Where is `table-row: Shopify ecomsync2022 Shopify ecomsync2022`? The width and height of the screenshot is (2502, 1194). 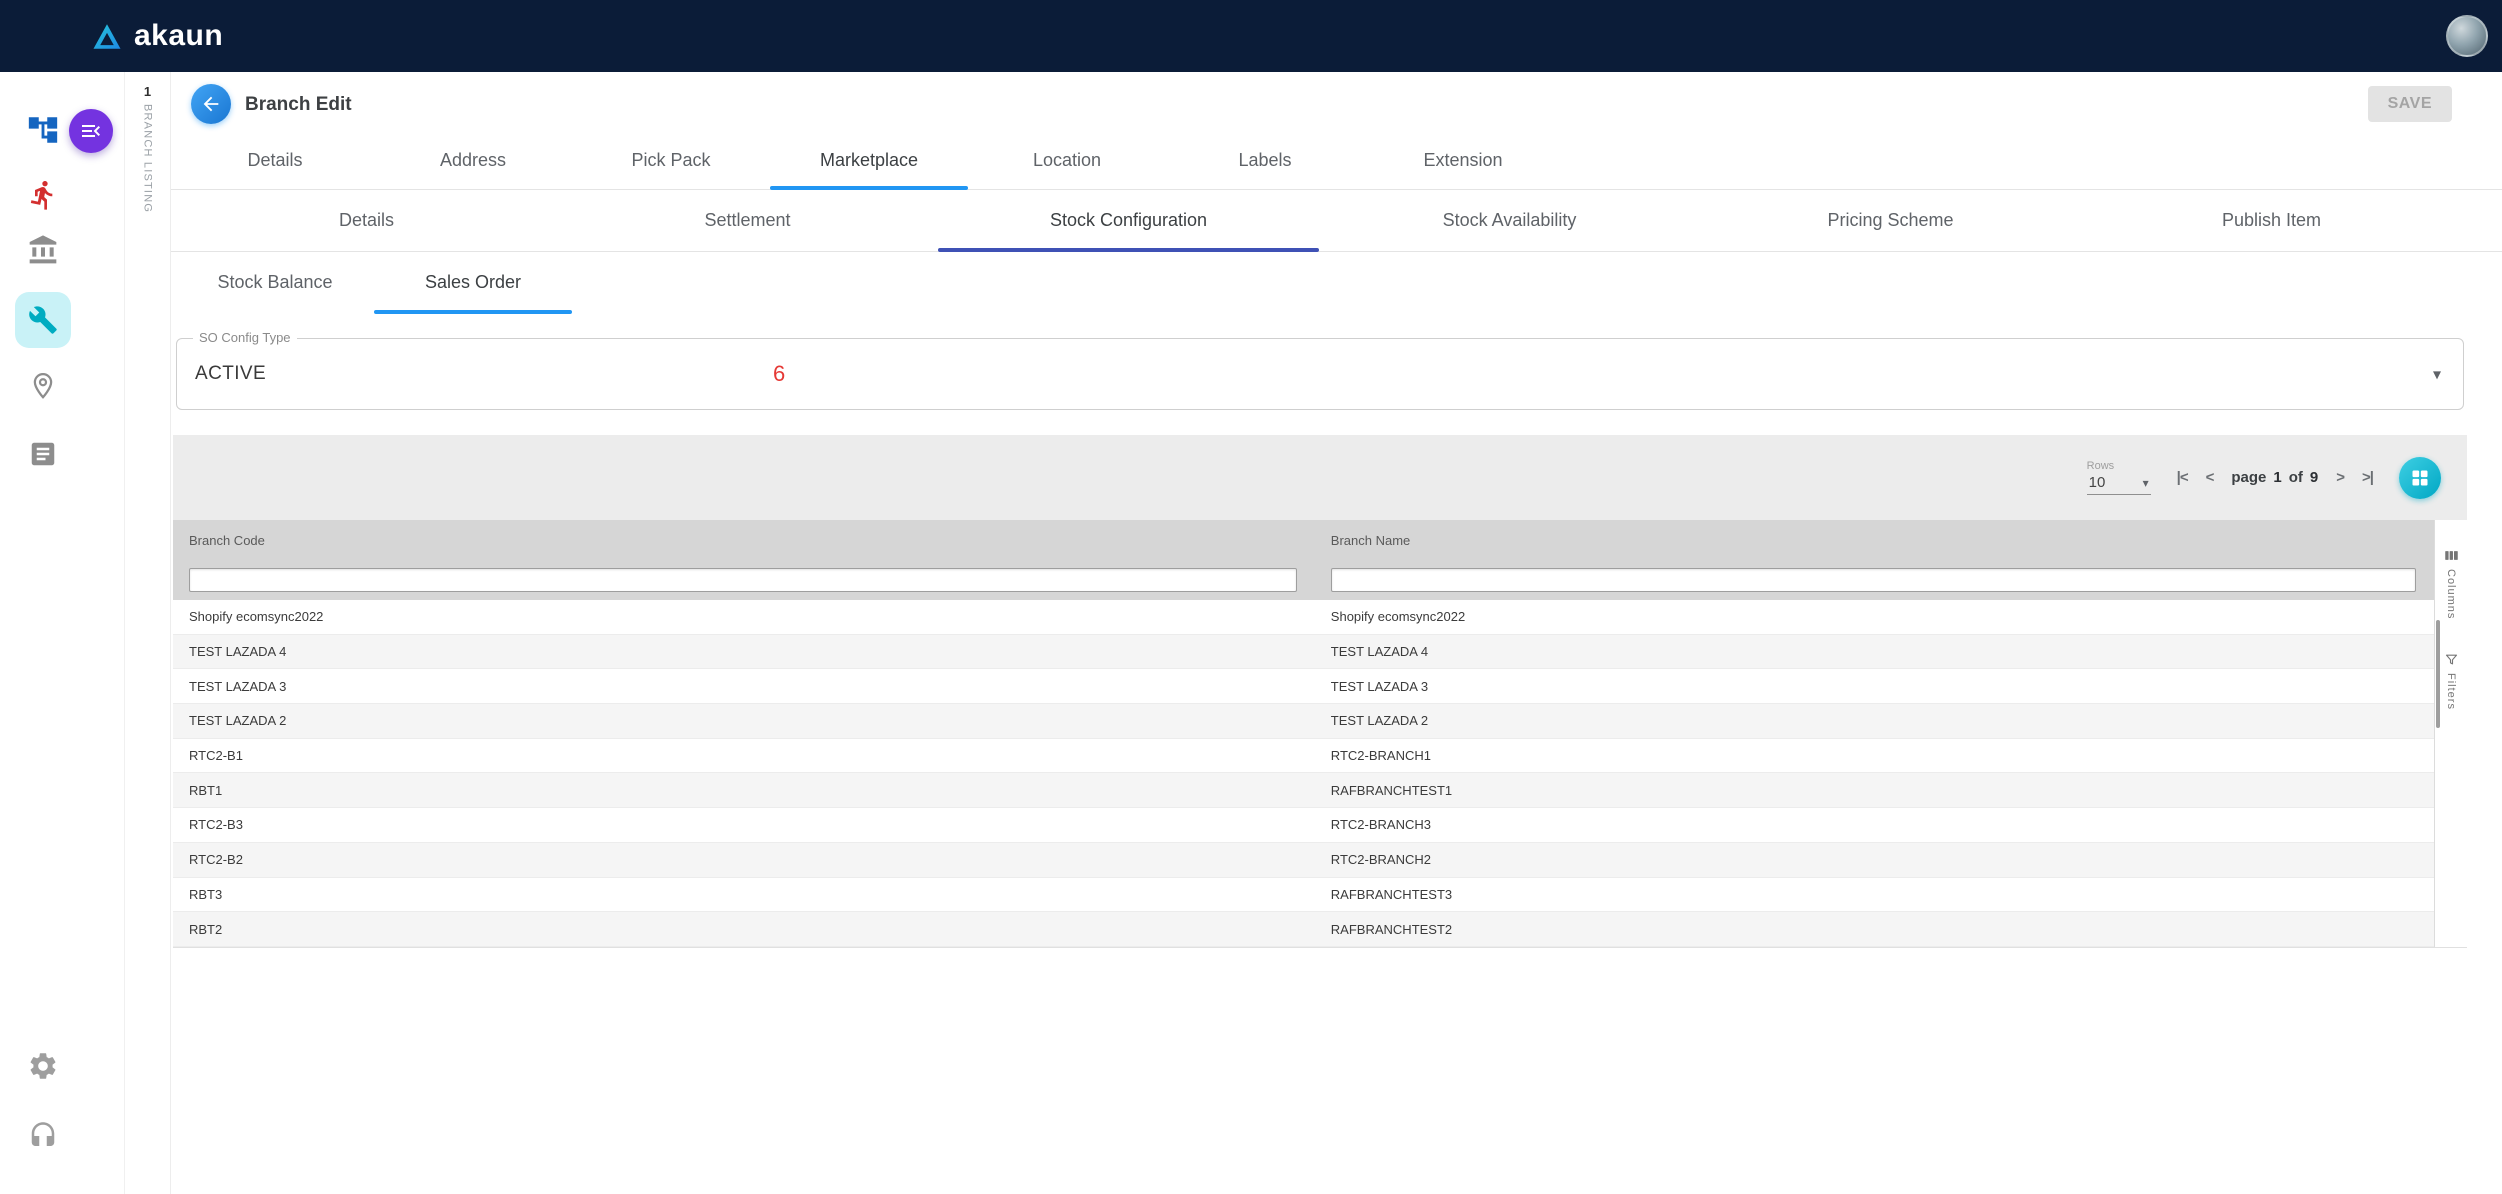
table-row: Shopify ecomsync2022 Shopify ecomsync2022 is located at coordinates (1303, 617).